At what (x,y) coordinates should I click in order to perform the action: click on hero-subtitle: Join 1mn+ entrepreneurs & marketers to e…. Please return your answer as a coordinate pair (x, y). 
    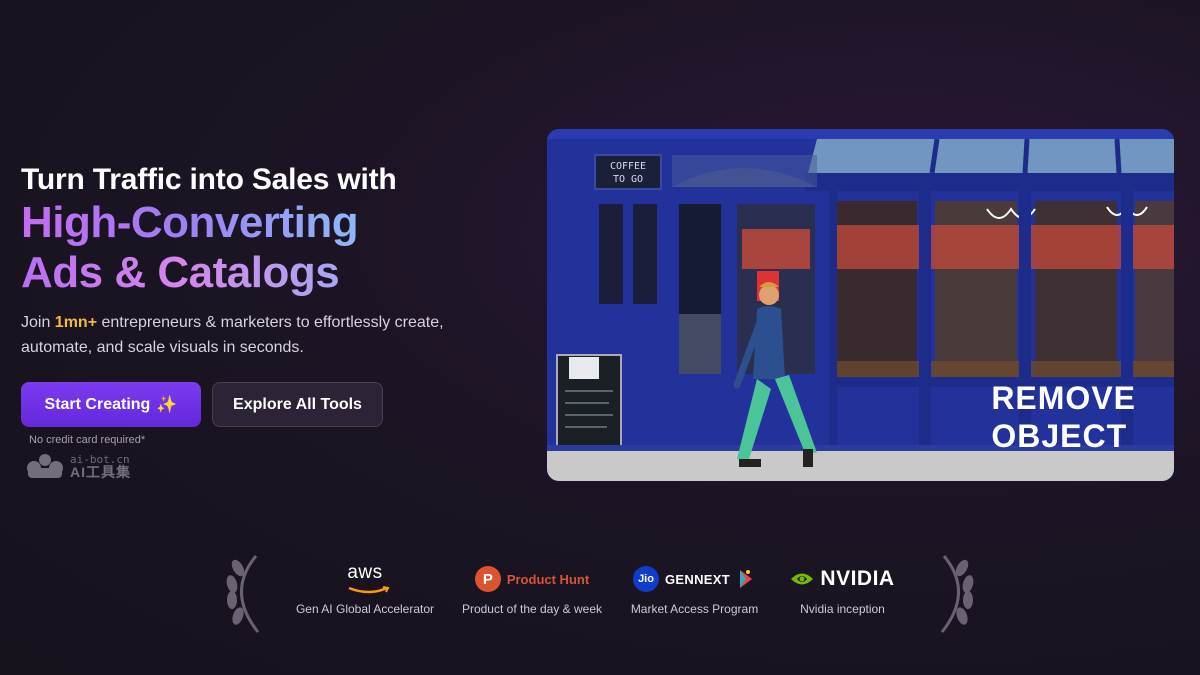
    Looking at the image, I should click on (256, 335).